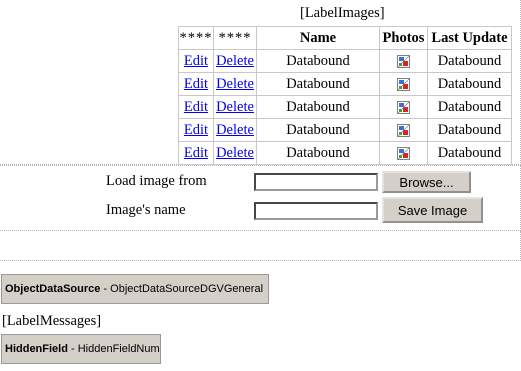 Image resolution: width=521 pixels, height=371 pixels. What do you see at coordinates (342, 13) in the screenshot?
I see `label-images: [LabelImages]` at bounding box center [342, 13].